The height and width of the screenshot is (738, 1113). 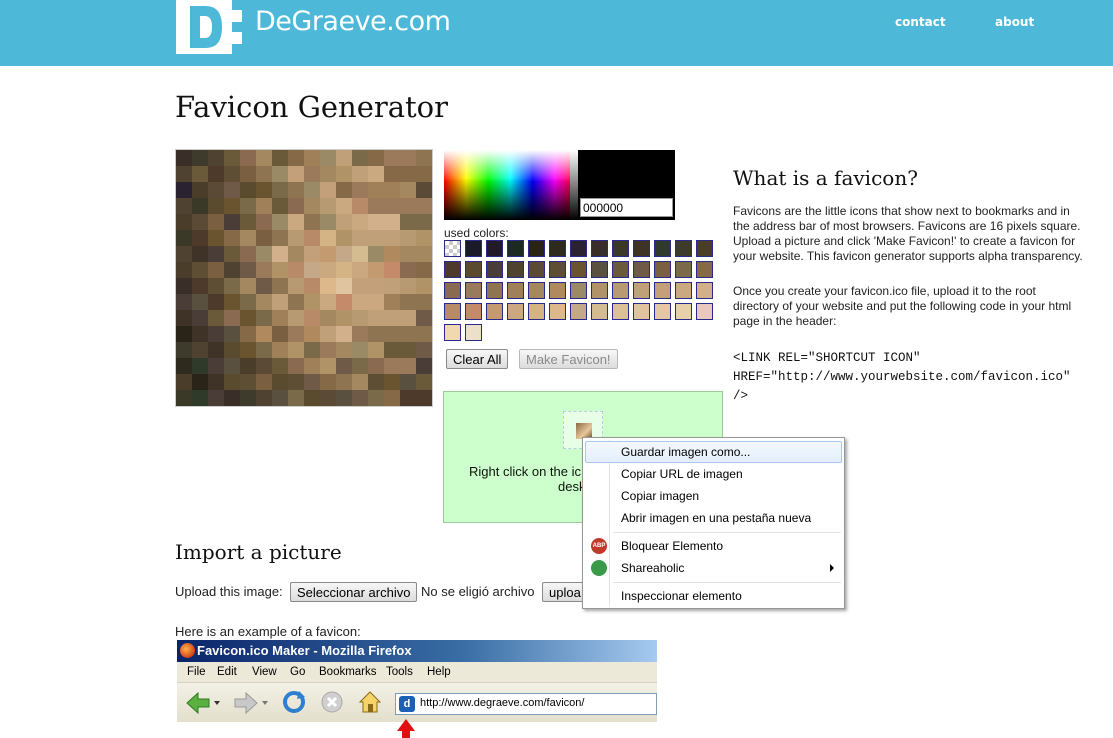 What do you see at coordinates (920, 22) in the screenshot?
I see `nav-contact-link: contact` at bounding box center [920, 22].